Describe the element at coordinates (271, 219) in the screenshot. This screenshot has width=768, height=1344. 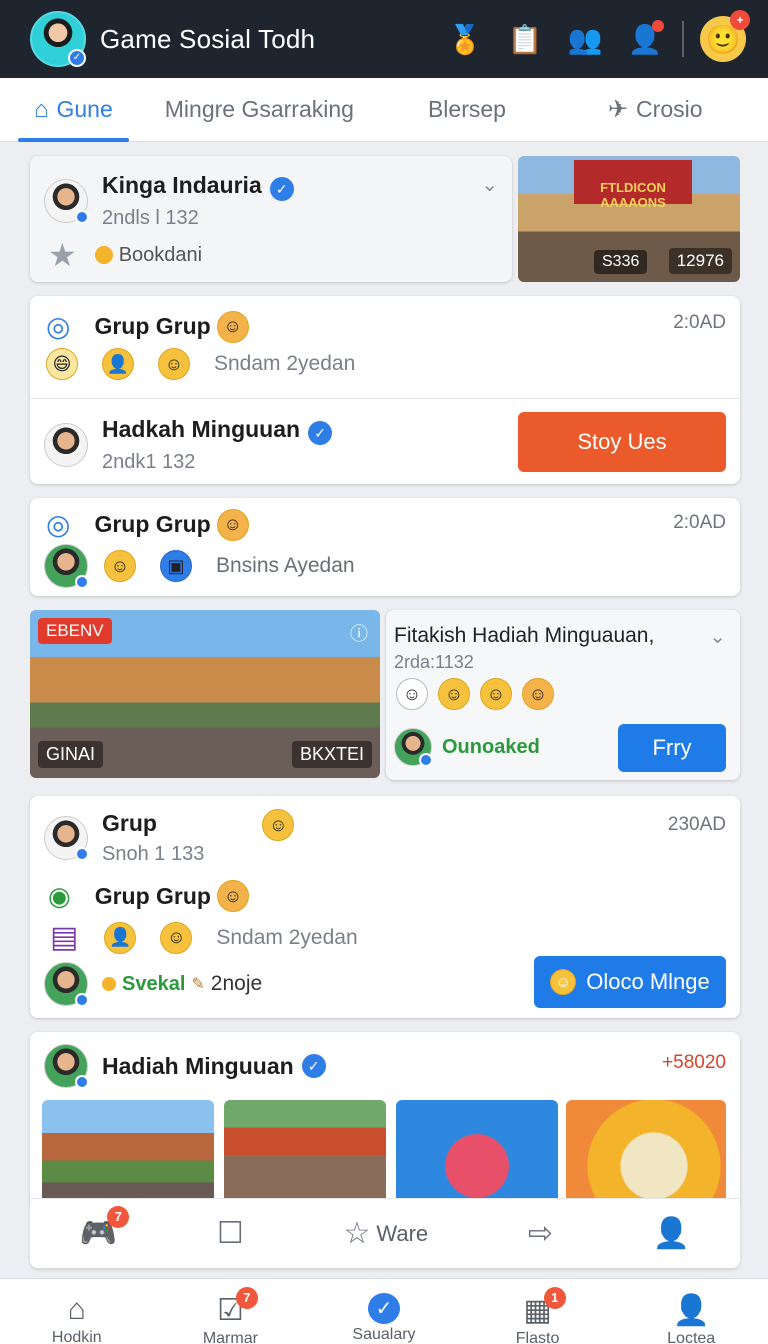
I see `feed-card-1: Kinga Indauria ✓ 2ndls l 132 ⌄ ★ Bookdani` at that location.